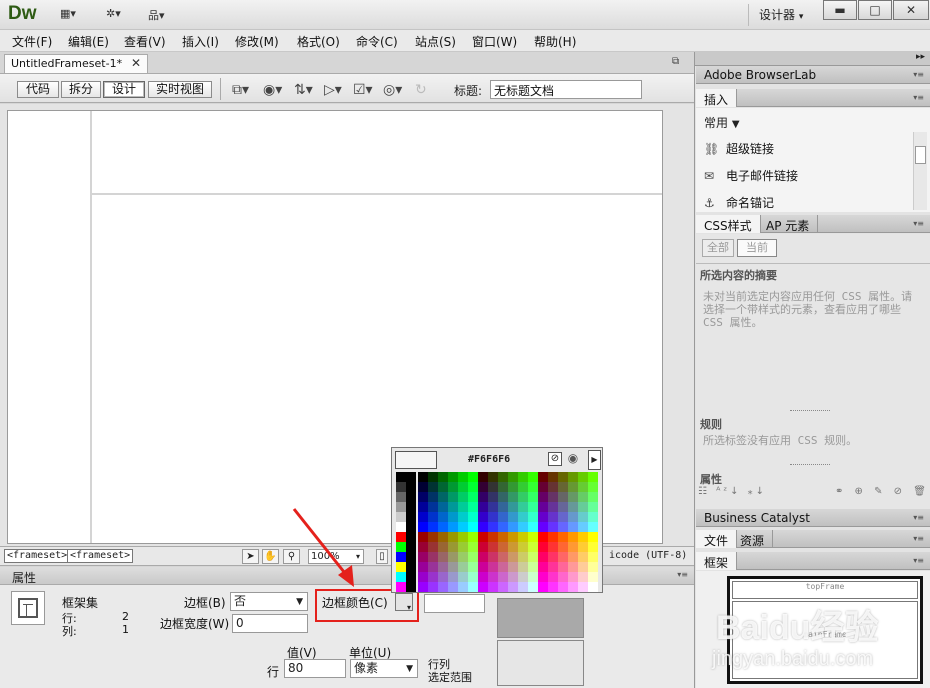 The image size is (930, 688). I want to click on close-tab-icon: ✕, so click(136, 63).